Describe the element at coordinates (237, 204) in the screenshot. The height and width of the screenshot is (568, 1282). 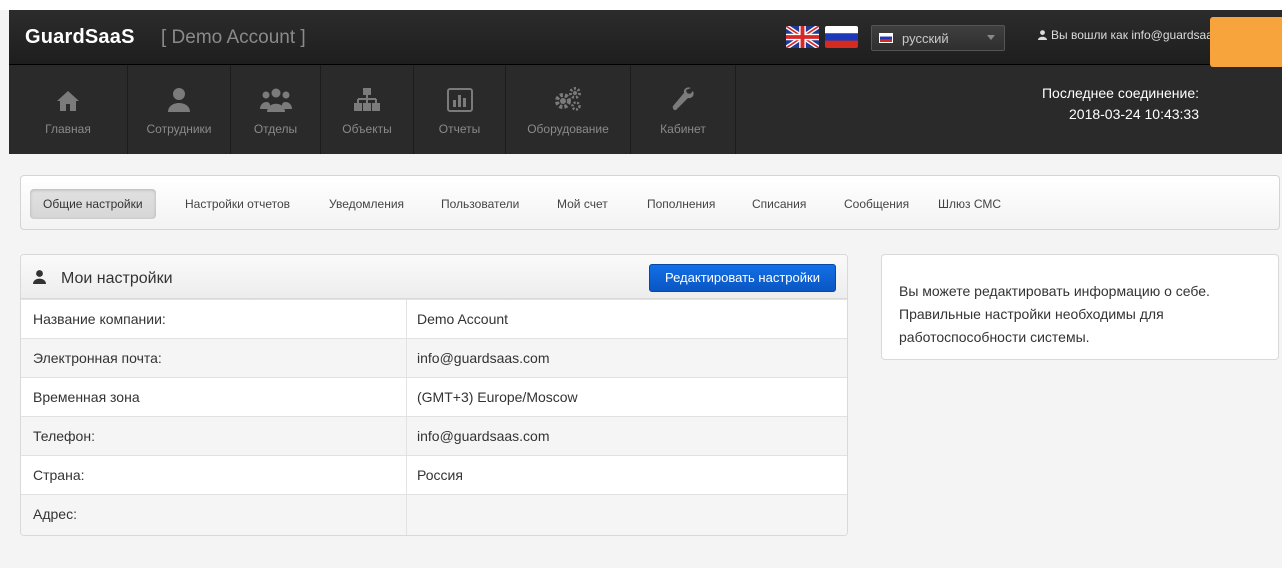
I see `tab-report-settings: Настройки отчетов` at that location.